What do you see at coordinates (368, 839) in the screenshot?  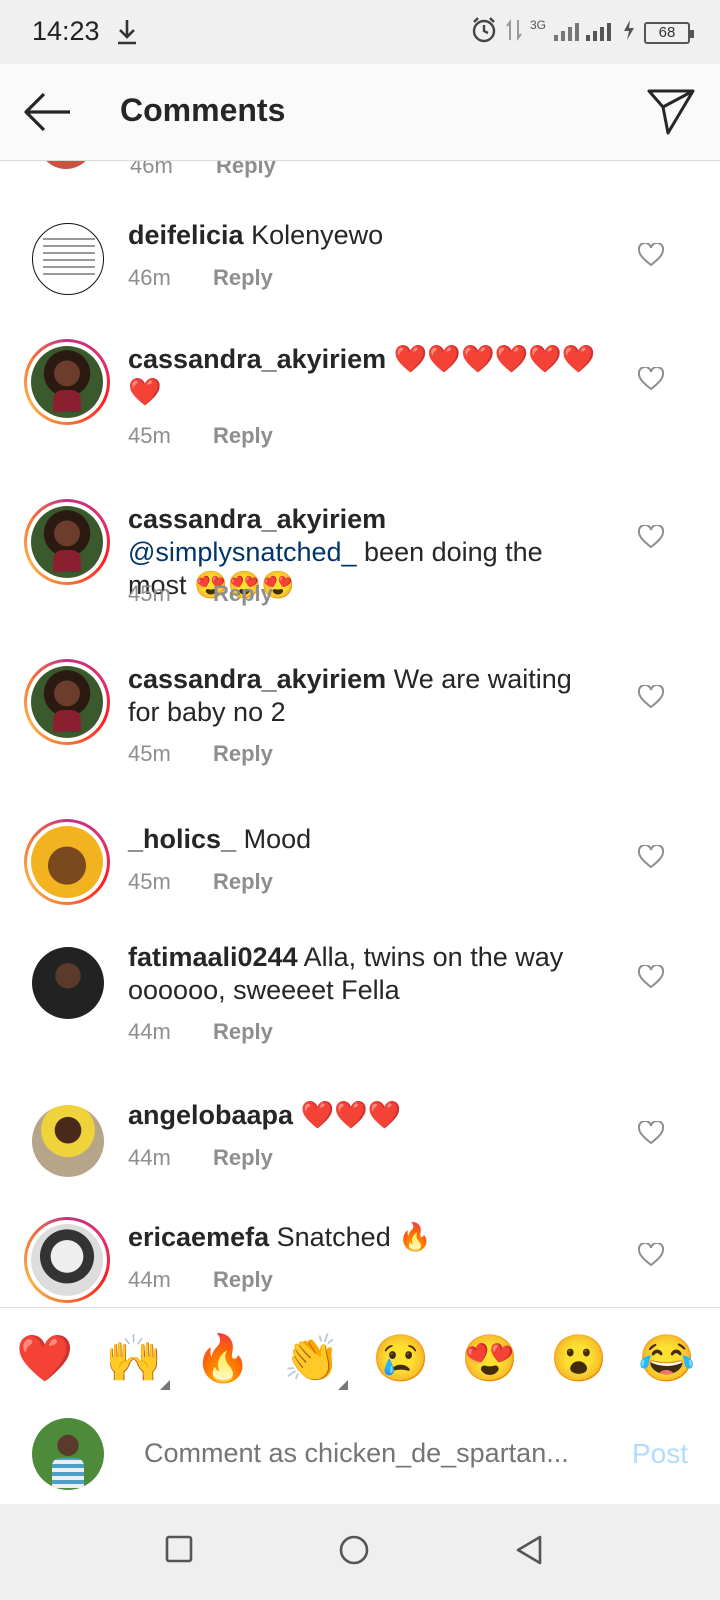 I see `comment-text: _holics_ Mood` at bounding box center [368, 839].